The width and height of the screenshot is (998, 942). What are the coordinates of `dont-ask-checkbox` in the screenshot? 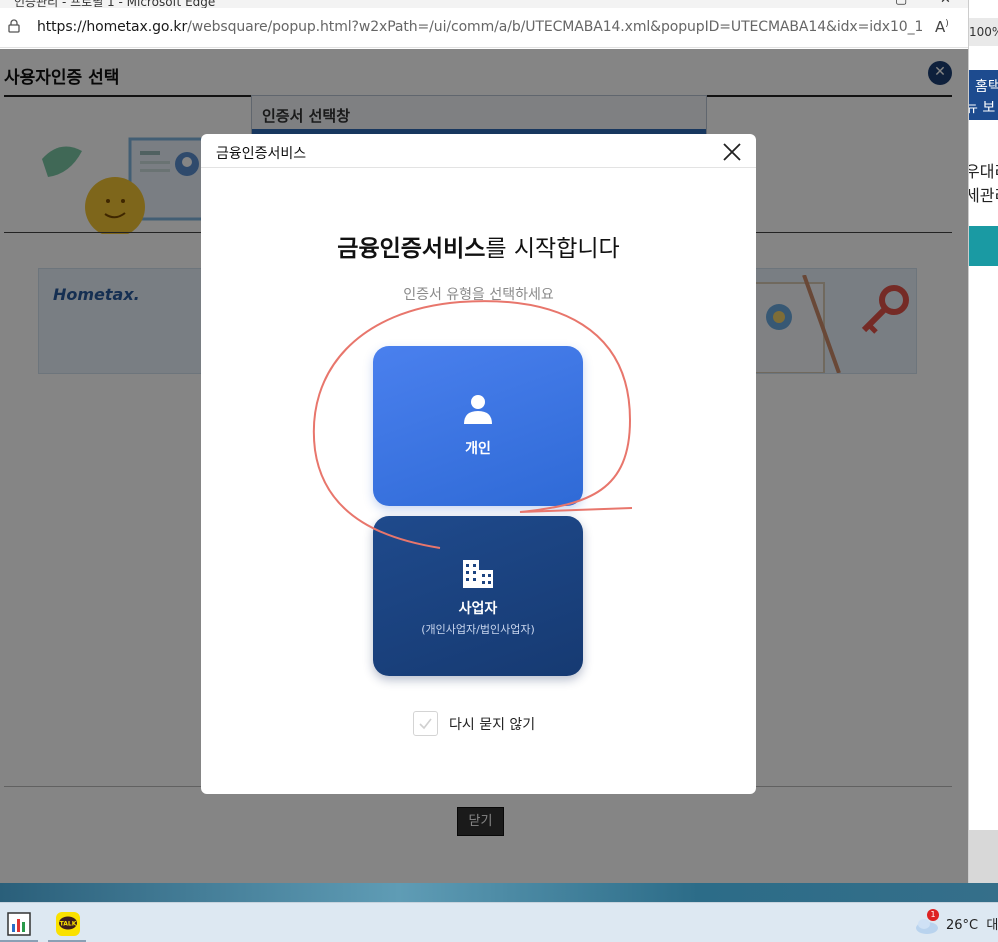 It's located at (425, 723).